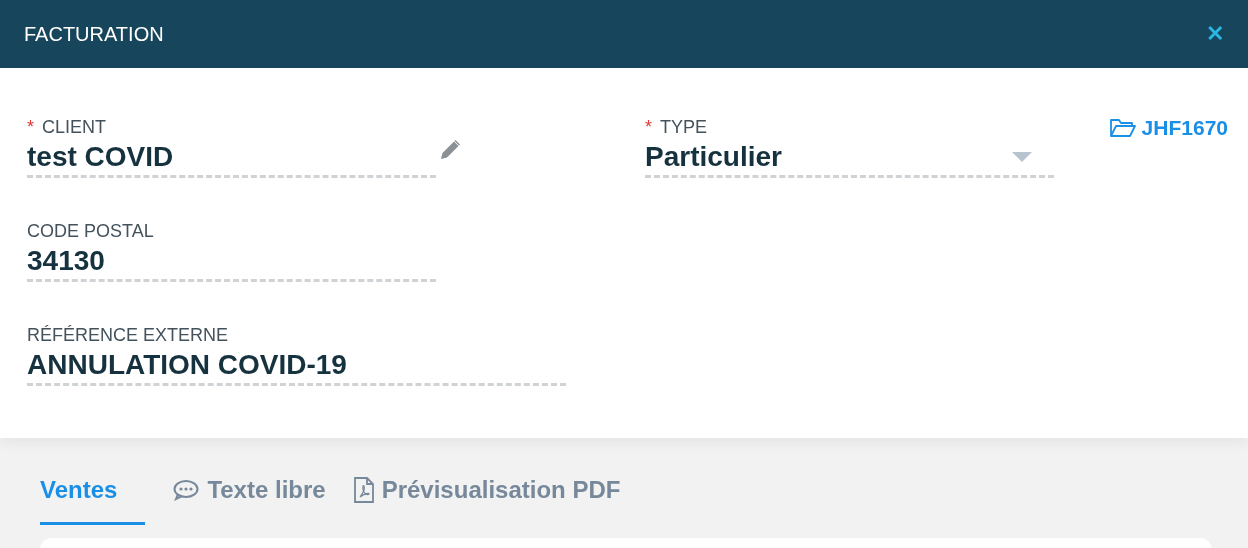 Image resolution: width=1248 pixels, height=548 pixels. What do you see at coordinates (93, 495) in the screenshot?
I see `tab: Ventes` at bounding box center [93, 495].